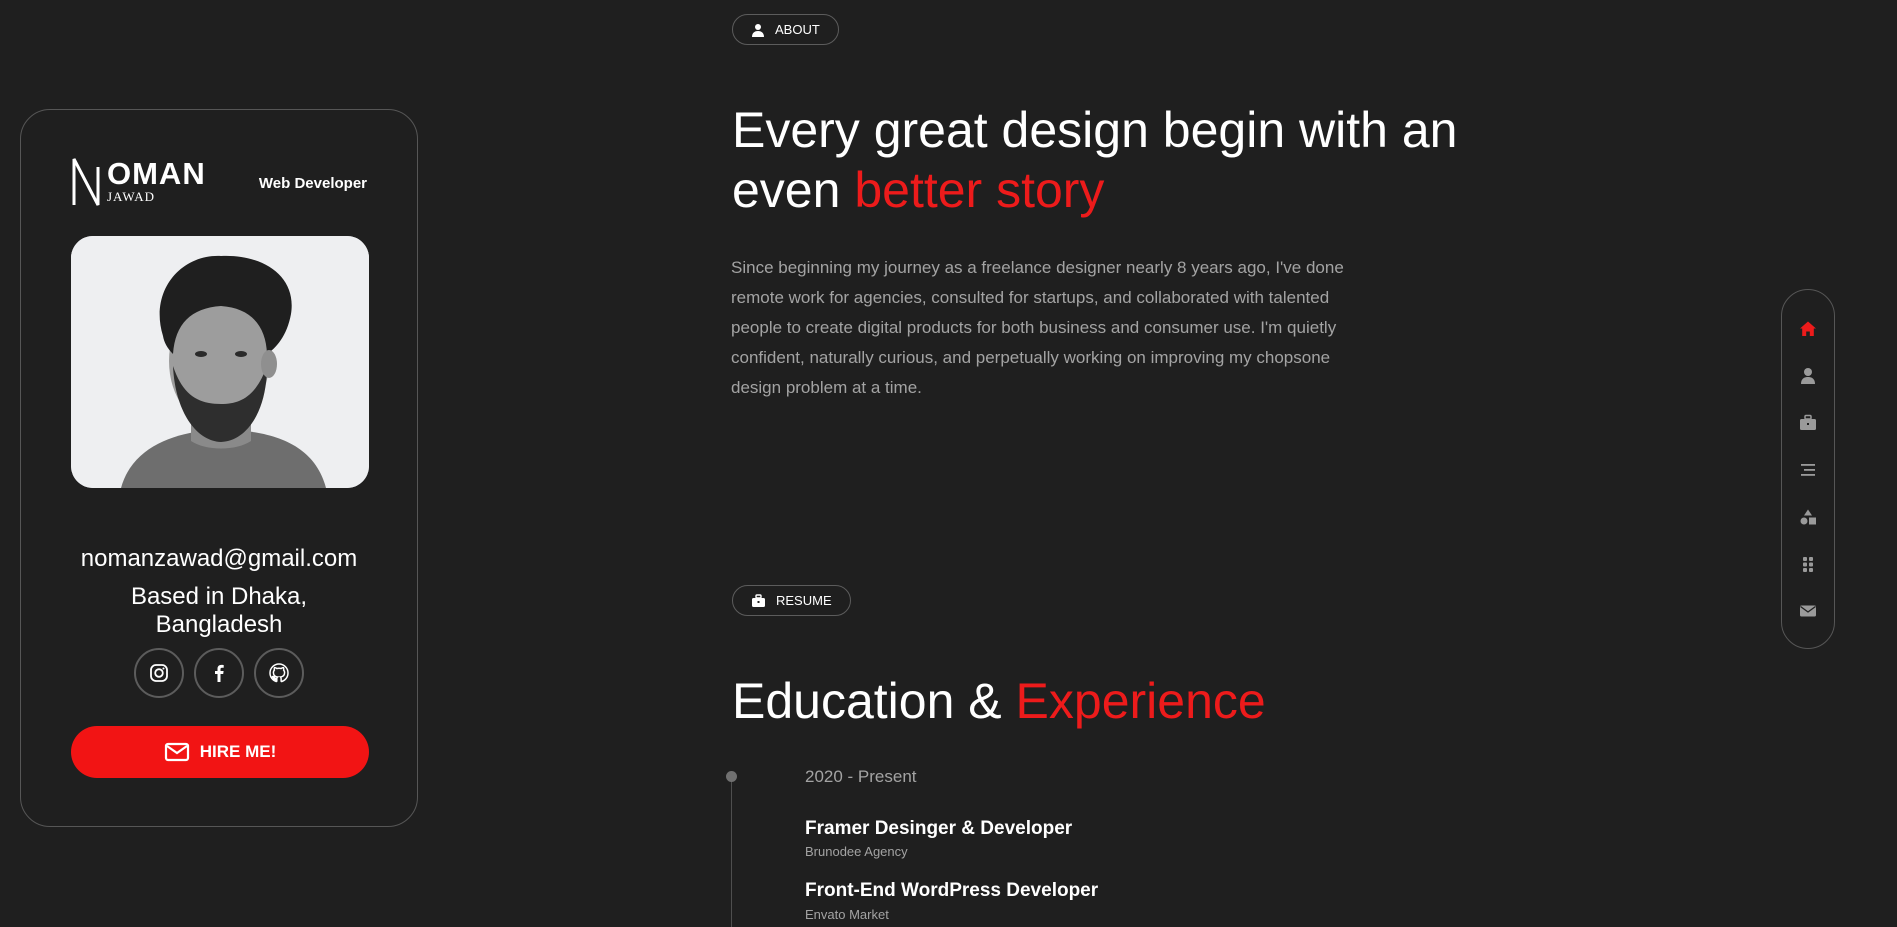  Describe the element at coordinates (86, 182) in the screenshot. I see `logo-n-mark` at that location.